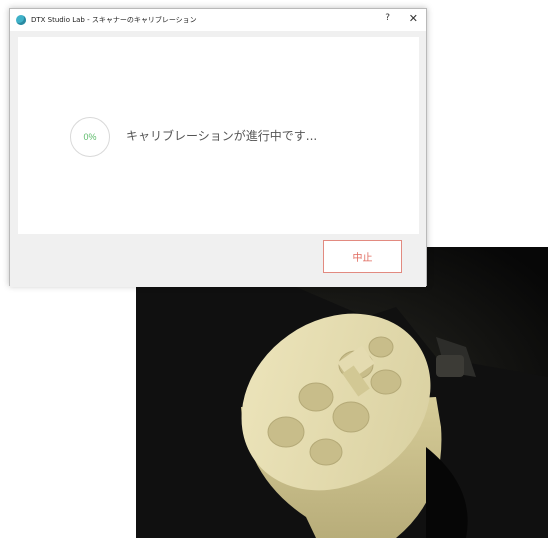  I want to click on app-logo-icon, so click(21, 20).